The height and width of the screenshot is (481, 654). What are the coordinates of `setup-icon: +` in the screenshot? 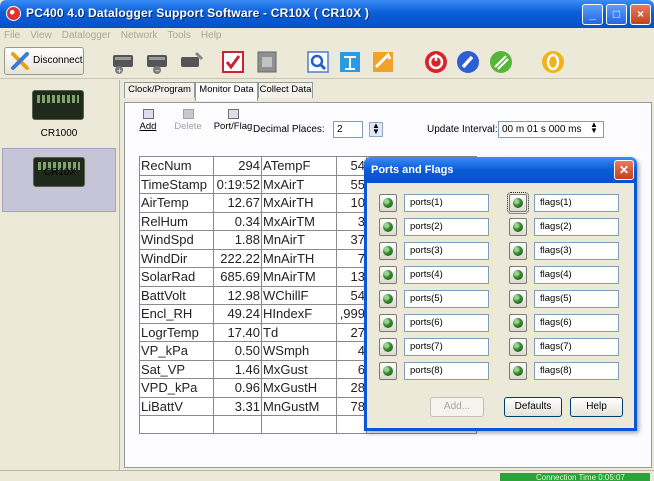 It's located at (123, 62).